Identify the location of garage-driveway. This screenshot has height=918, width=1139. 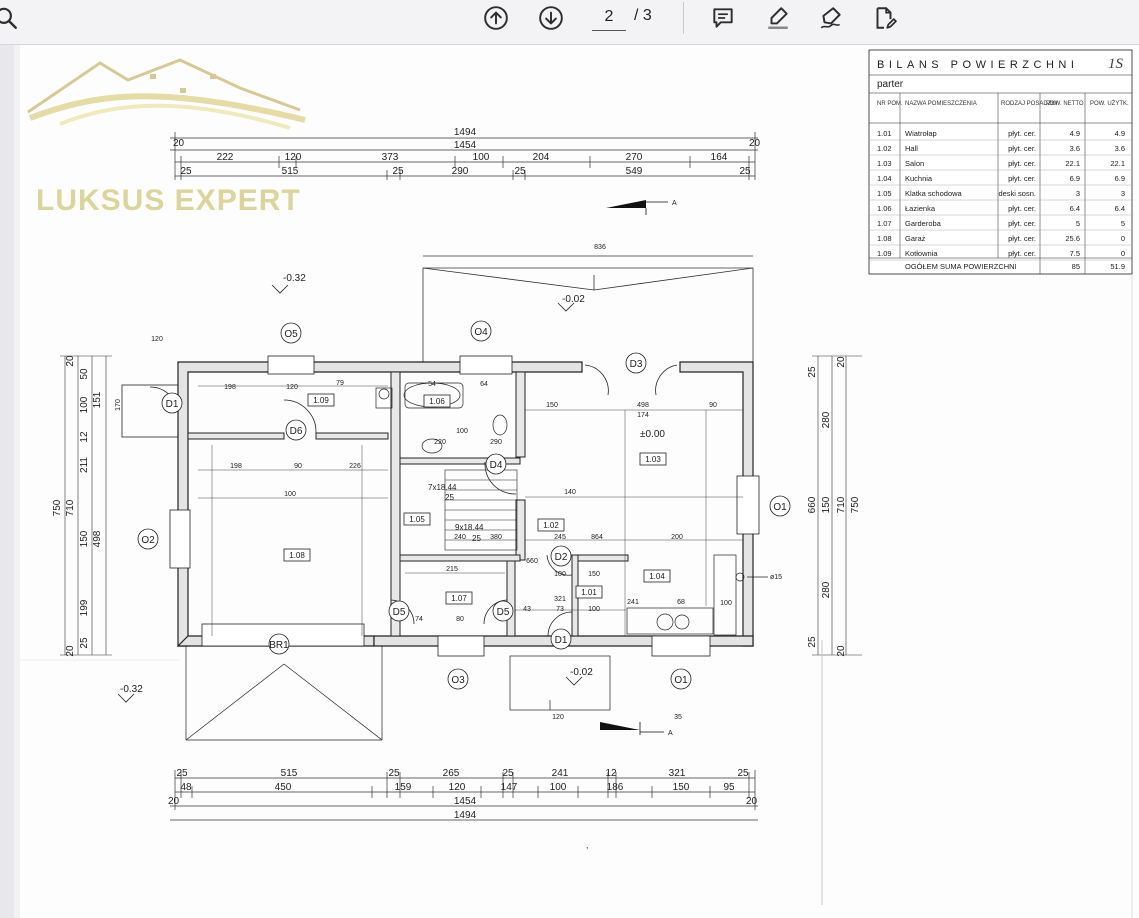
(284, 693).